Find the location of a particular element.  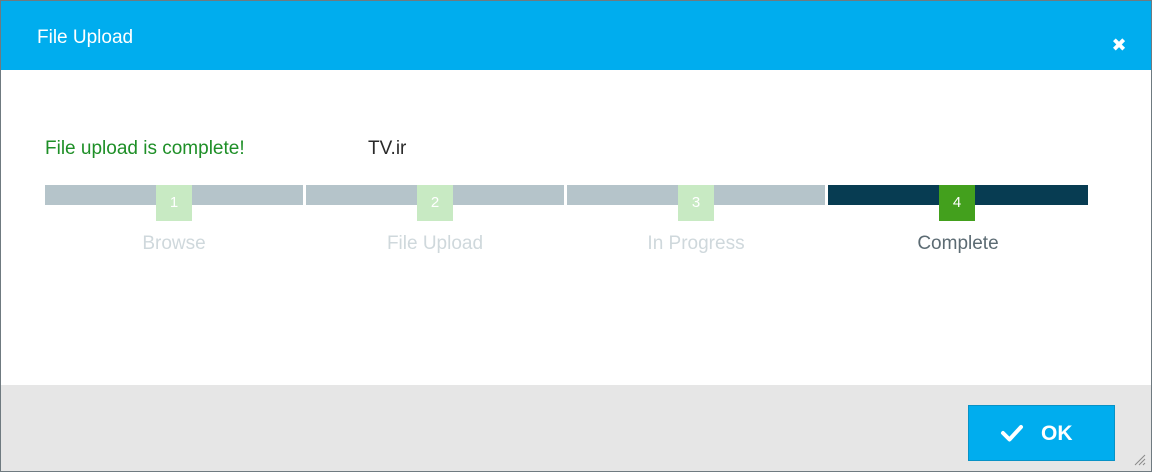

check-icon is located at coordinates (1012, 433).